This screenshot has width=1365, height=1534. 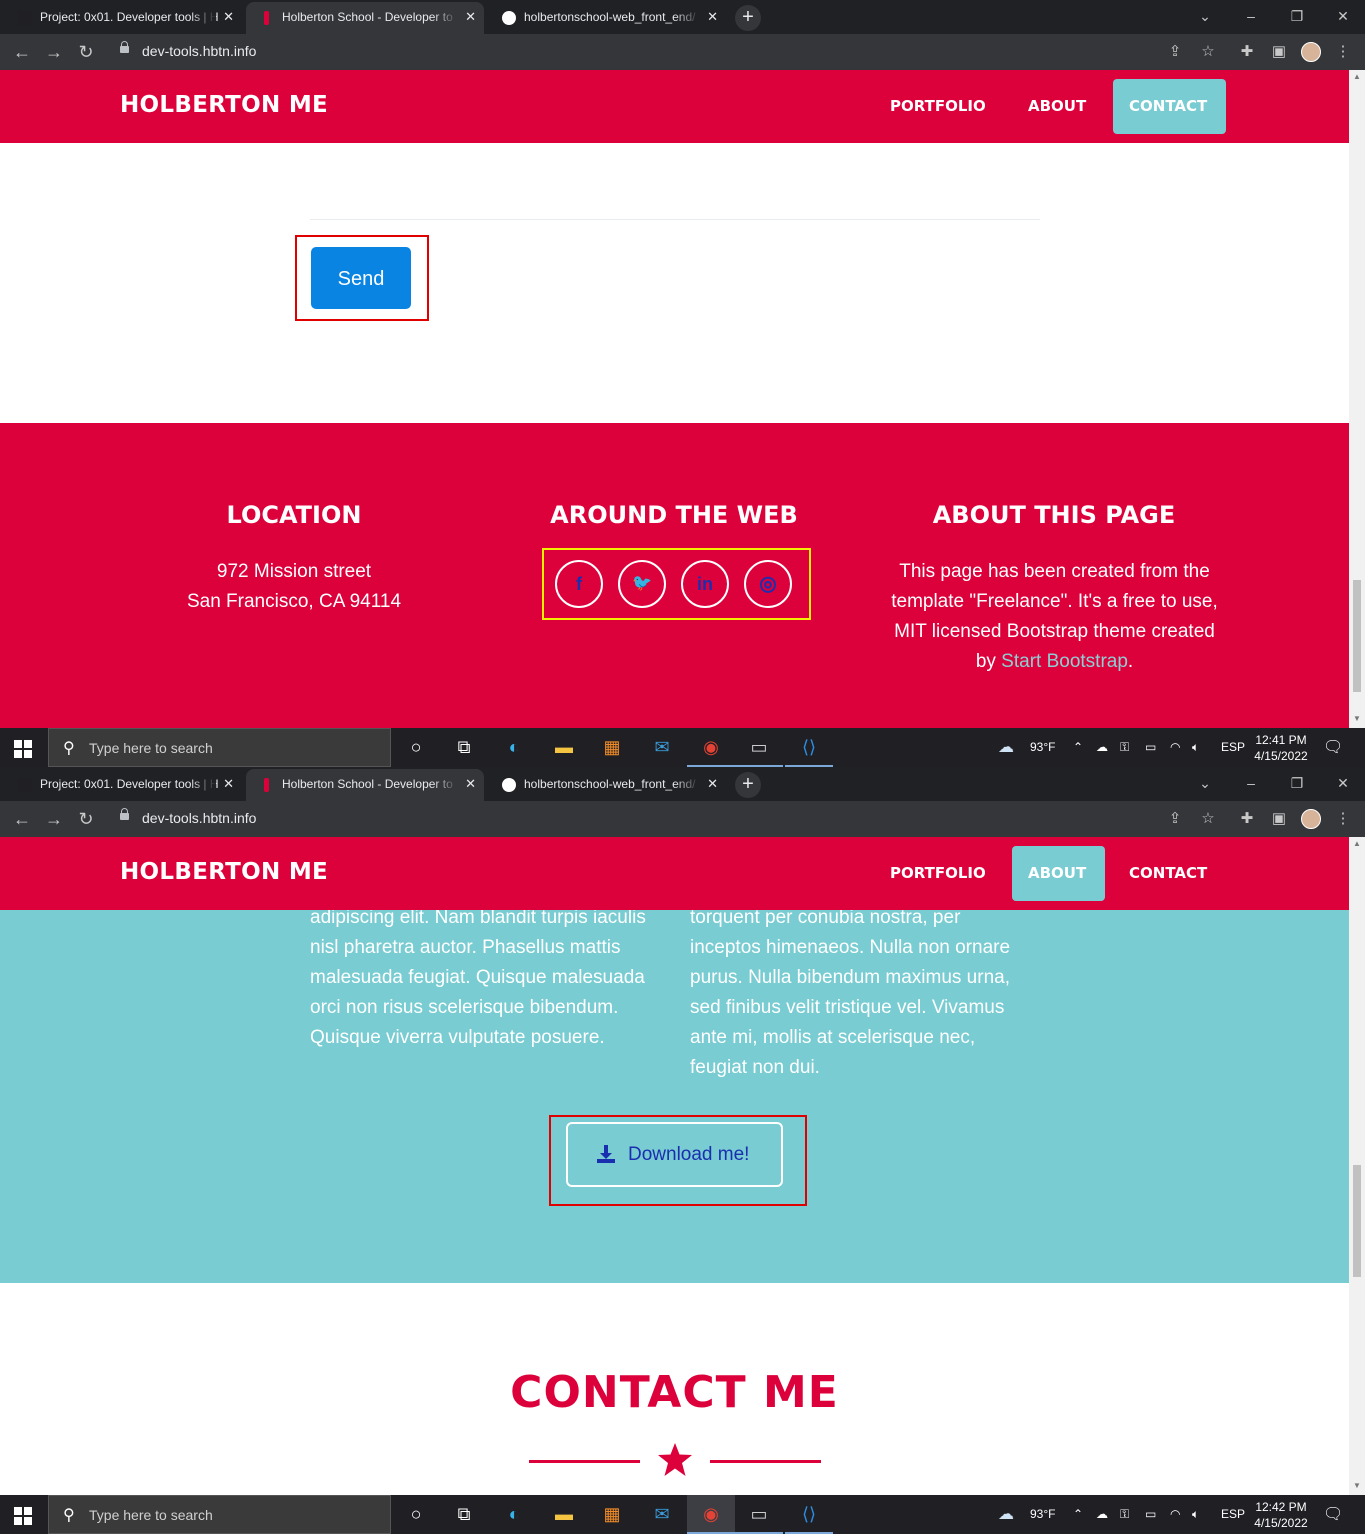 I want to click on taskbar-clock: 12:42 PM 4/15/2022, so click(x=1281, y=1515).